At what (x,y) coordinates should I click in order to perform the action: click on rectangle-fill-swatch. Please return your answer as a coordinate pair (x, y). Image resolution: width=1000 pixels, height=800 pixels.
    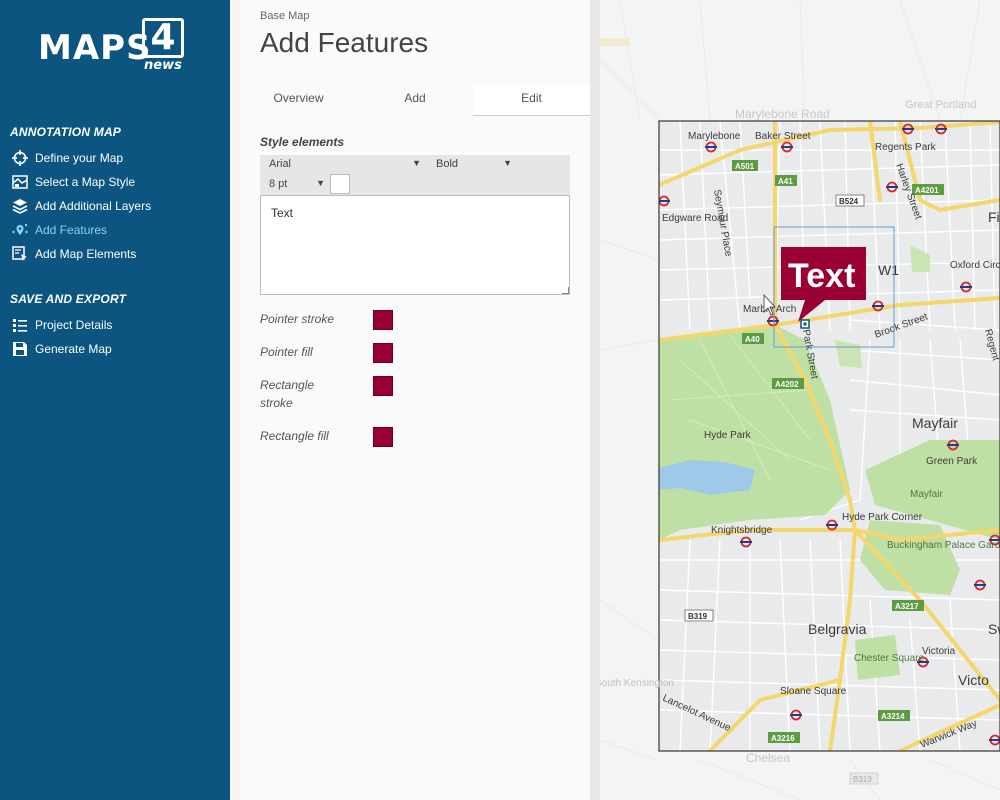
    Looking at the image, I should click on (383, 437).